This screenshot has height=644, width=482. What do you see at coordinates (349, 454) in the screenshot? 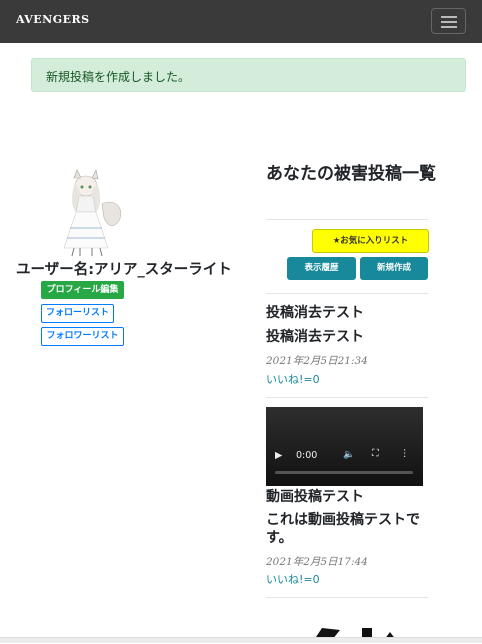
I see `volume-icon: 🔈` at bounding box center [349, 454].